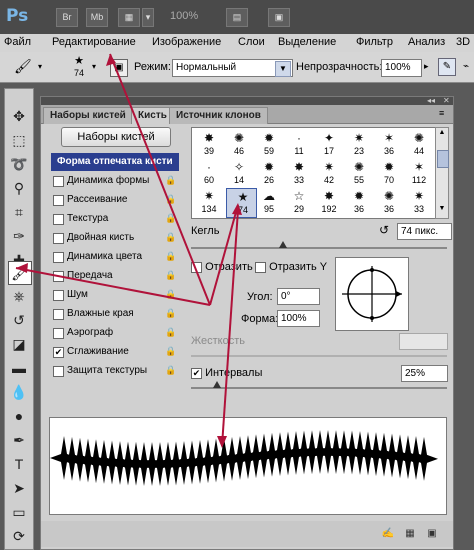 This screenshot has height=550, width=474. Describe the element at coordinates (466, 67) in the screenshot. I see `airbrush-icon: ⌁` at that location.